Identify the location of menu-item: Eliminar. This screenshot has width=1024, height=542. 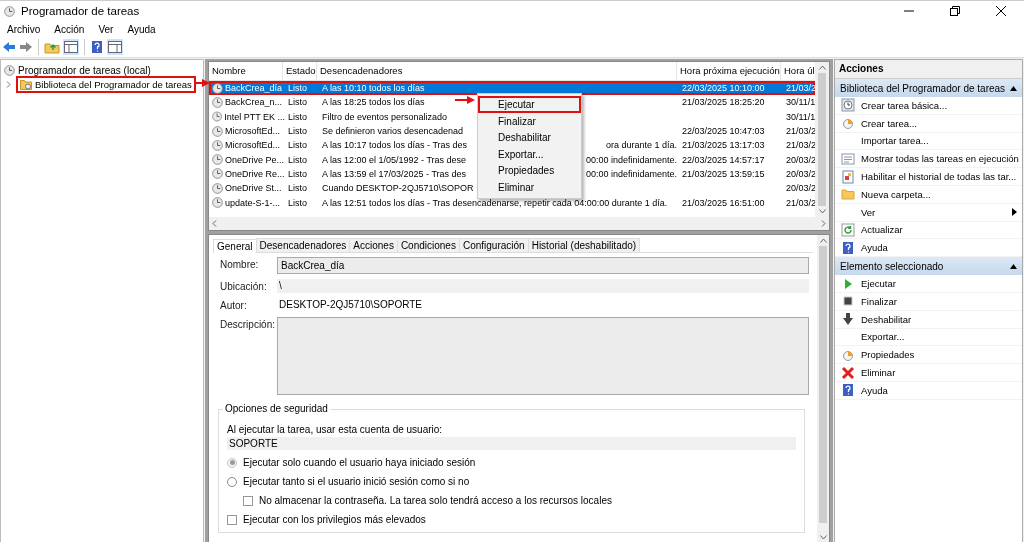
(529, 187).